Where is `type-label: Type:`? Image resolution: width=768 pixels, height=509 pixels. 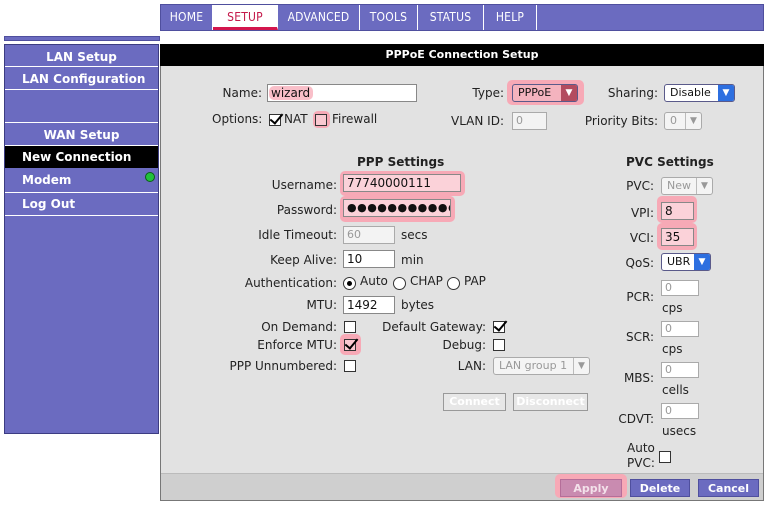
type-label: Type: is located at coordinates (488, 93).